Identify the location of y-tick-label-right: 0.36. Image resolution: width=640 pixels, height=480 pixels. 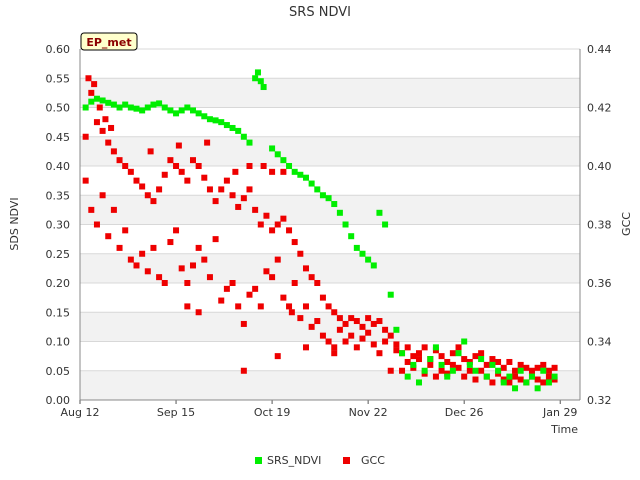
(599, 283).